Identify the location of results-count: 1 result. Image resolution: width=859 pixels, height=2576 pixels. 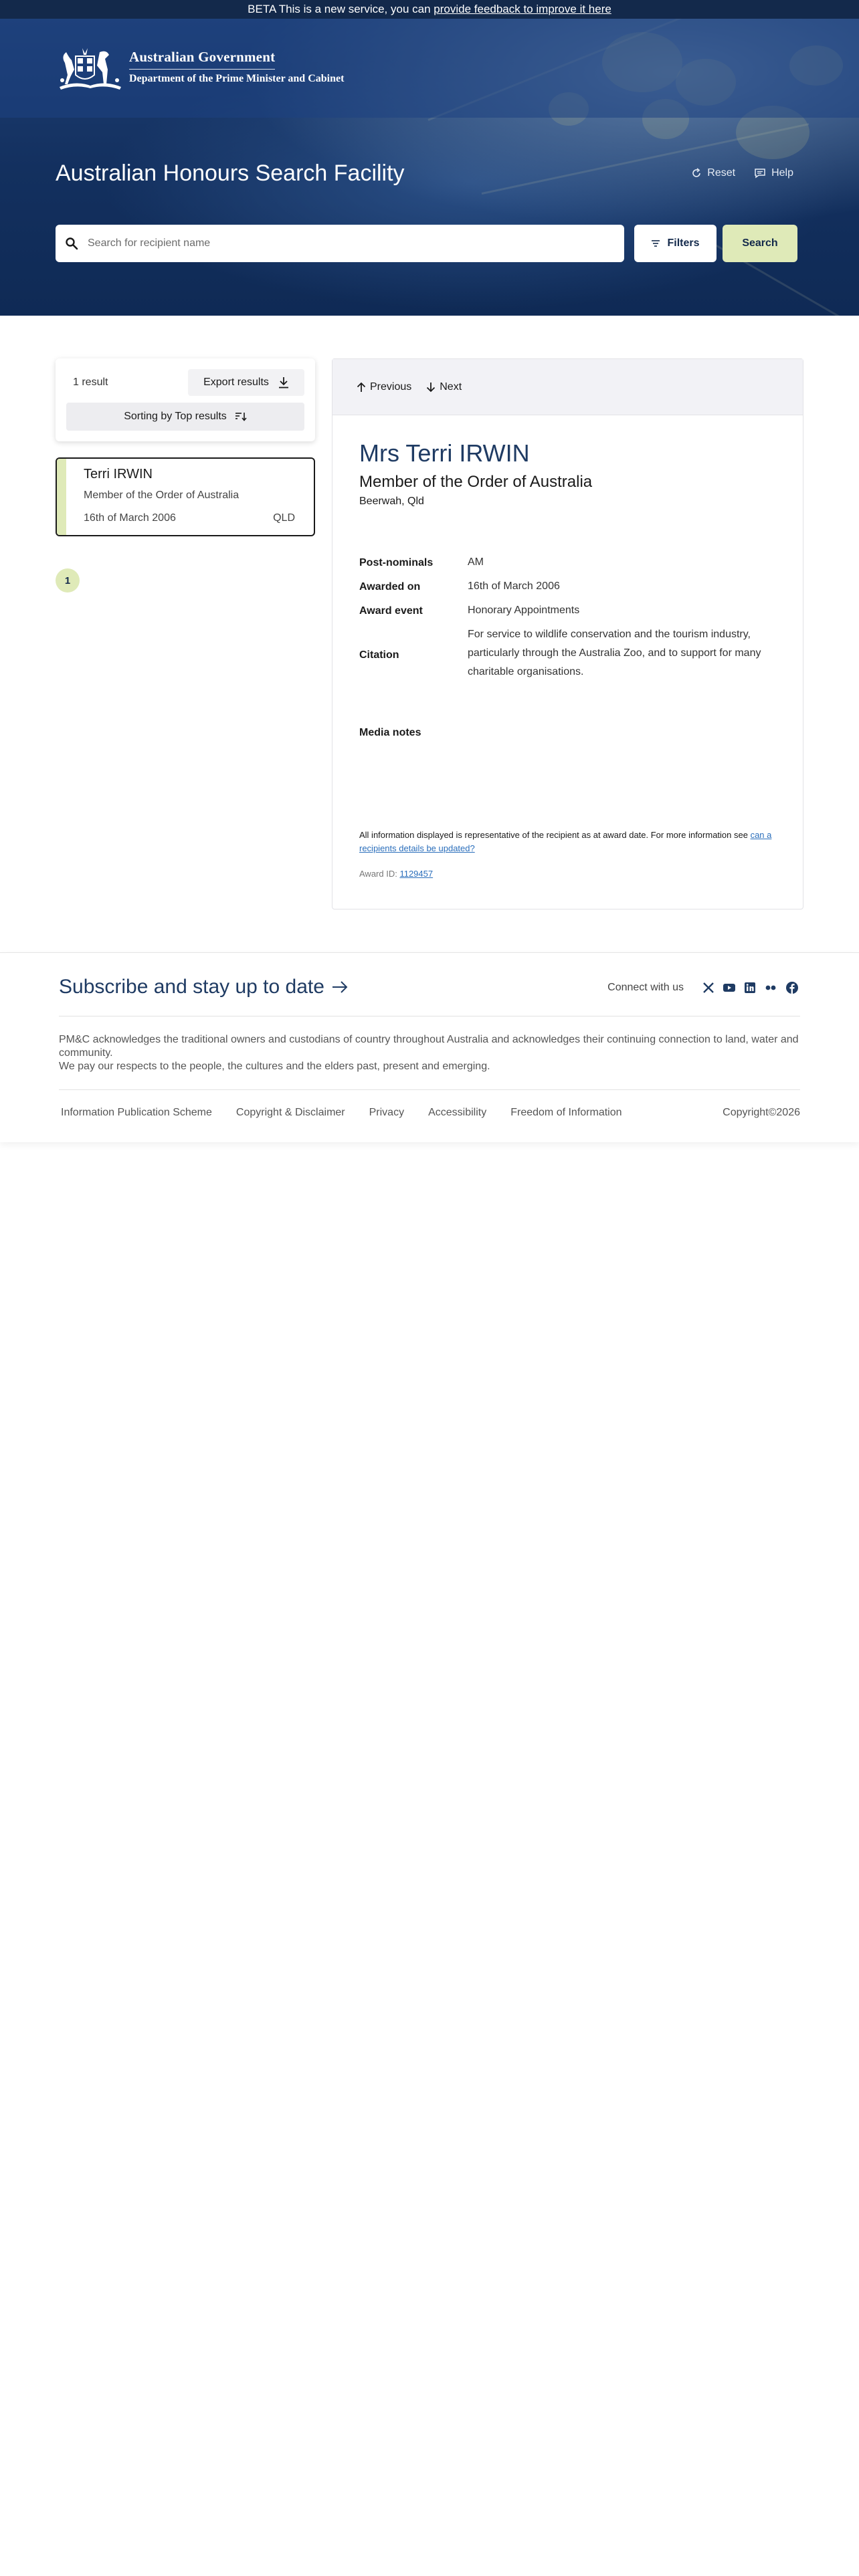
(90, 383).